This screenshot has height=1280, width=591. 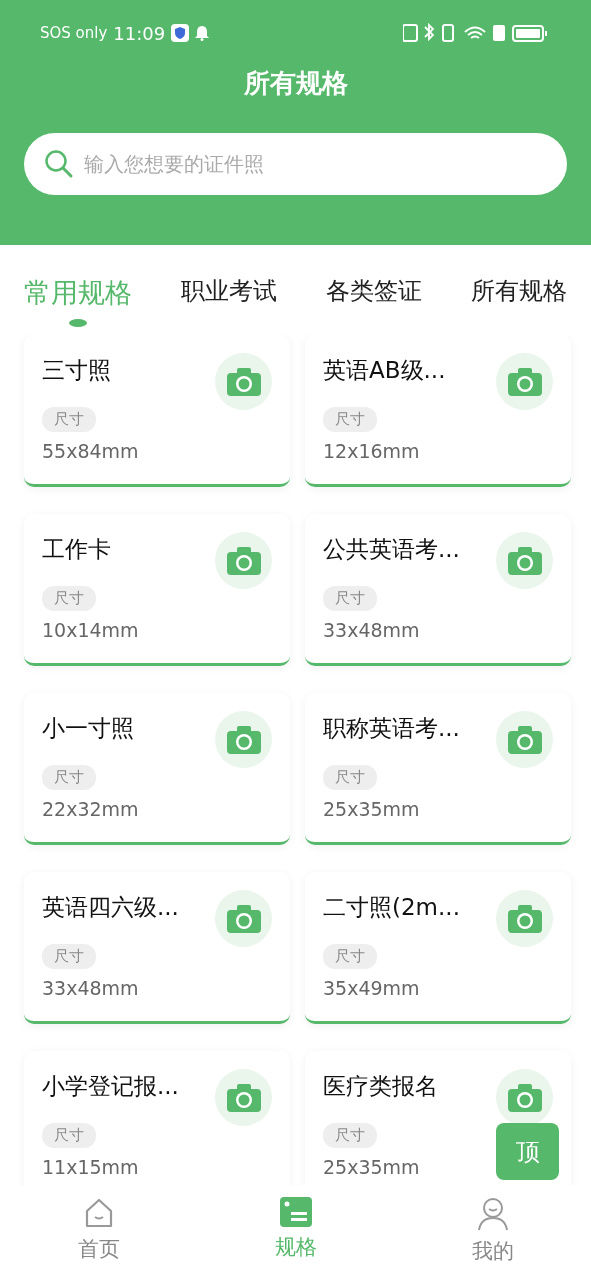 What do you see at coordinates (78, 323) in the screenshot?
I see `tab-indicator` at bounding box center [78, 323].